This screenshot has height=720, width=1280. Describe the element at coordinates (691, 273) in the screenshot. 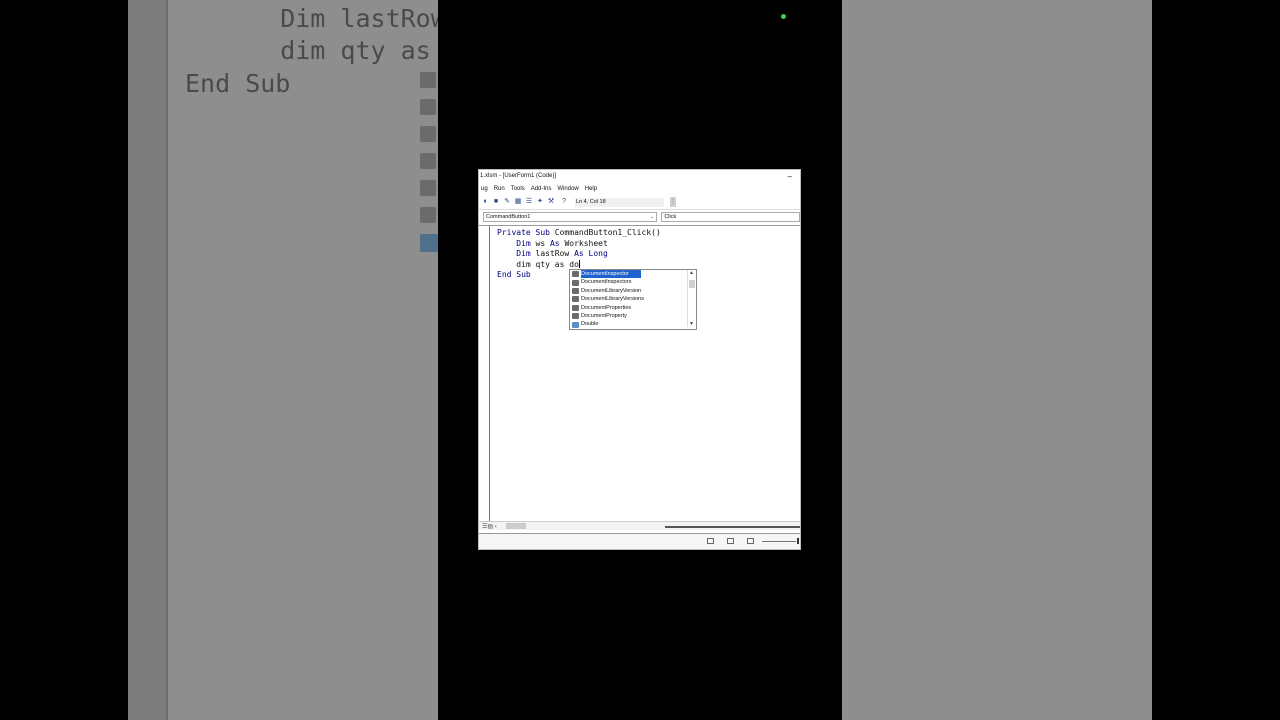

I see `chevron-up-icon: ▲` at that location.